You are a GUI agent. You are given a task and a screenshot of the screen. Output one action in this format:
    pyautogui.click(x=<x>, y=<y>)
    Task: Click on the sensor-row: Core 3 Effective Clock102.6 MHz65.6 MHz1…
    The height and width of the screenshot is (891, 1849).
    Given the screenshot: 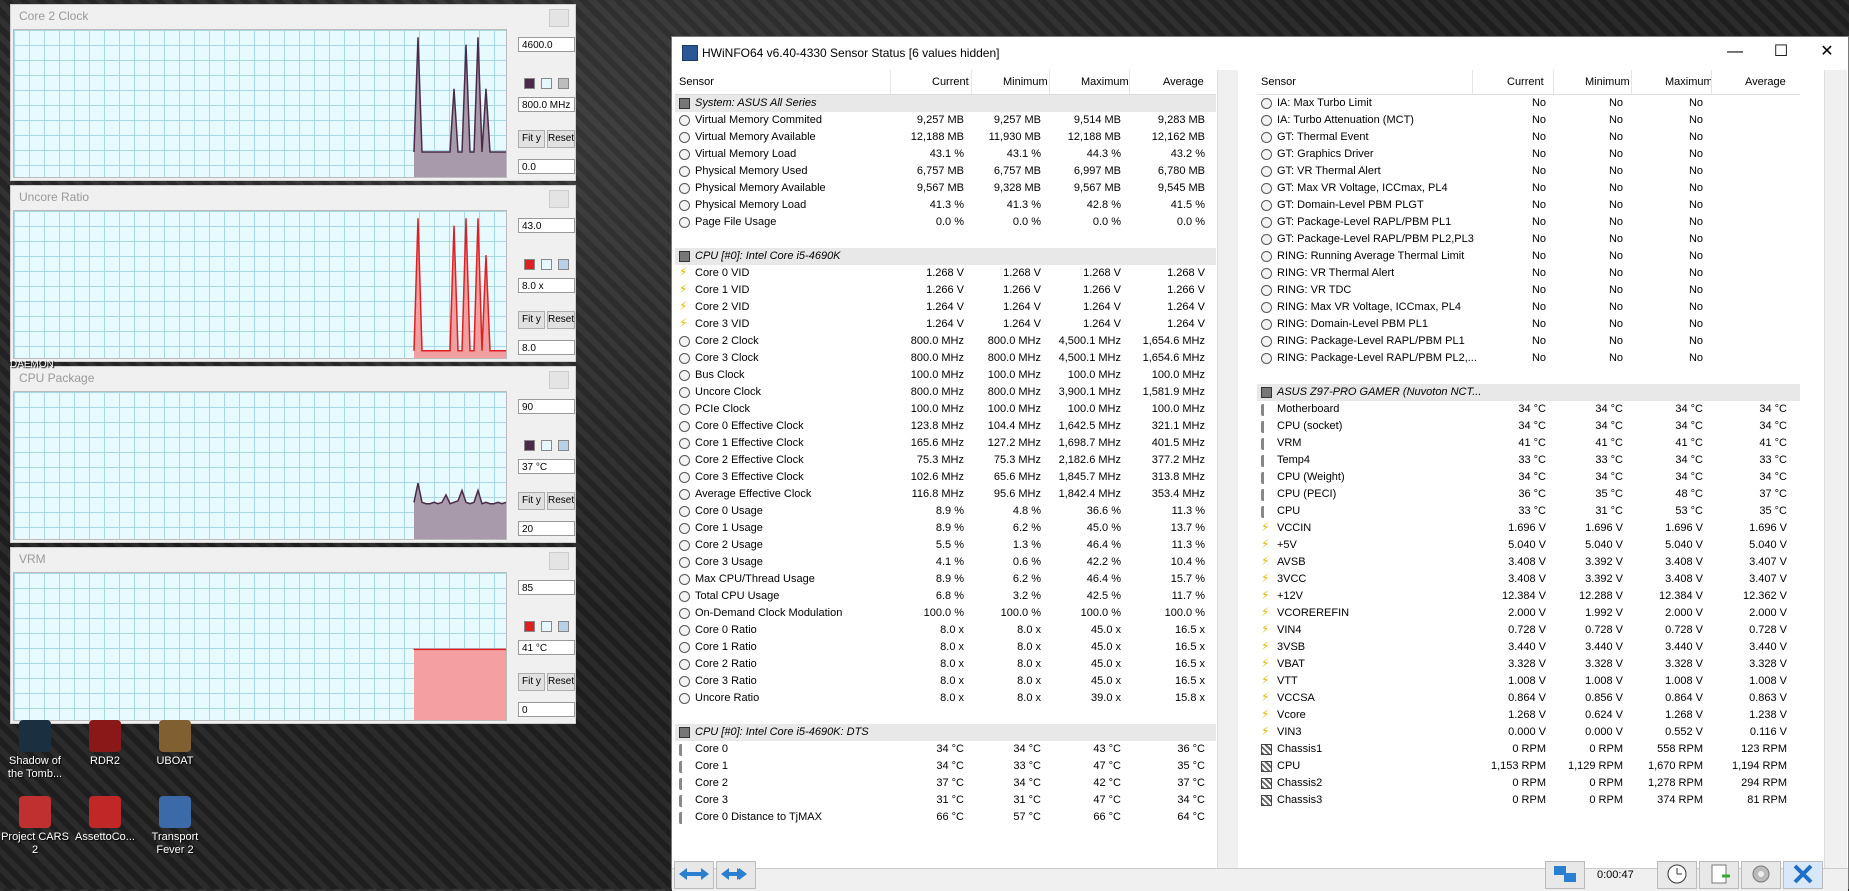 What is the action you would take?
    pyautogui.click(x=945, y=477)
    